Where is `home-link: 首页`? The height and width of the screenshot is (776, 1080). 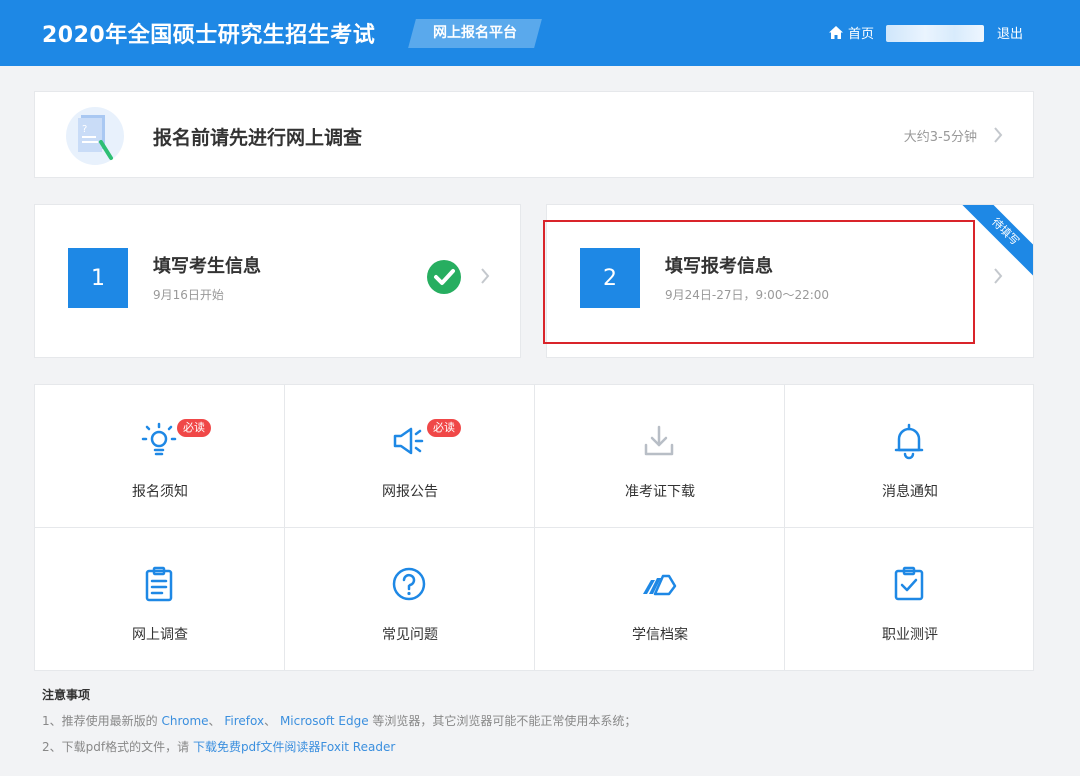
home-link: 首页 is located at coordinates (852, 32).